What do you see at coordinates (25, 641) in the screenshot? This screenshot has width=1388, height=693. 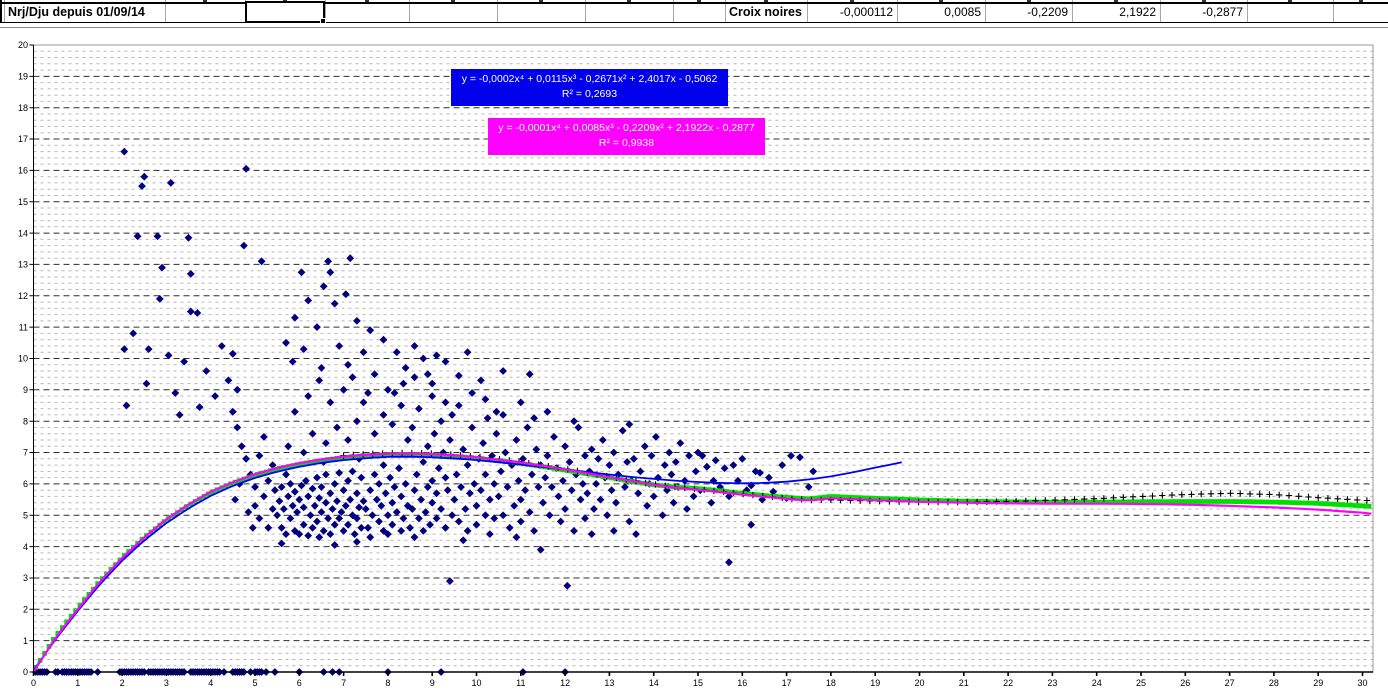 I see `y-tick-label: 1` at bounding box center [25, 641].